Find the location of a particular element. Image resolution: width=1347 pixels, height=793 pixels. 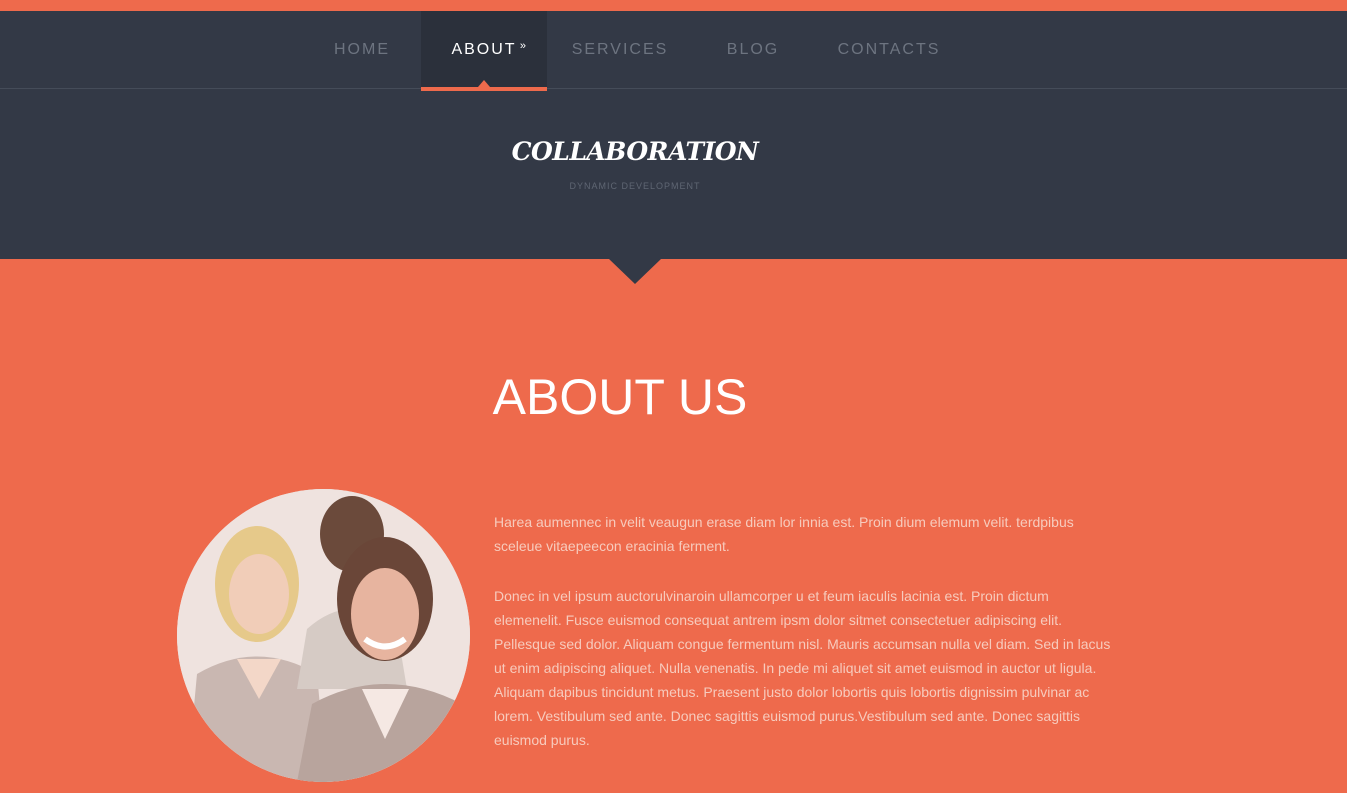

nav-active-indicator is located at coordinates (484, 89).